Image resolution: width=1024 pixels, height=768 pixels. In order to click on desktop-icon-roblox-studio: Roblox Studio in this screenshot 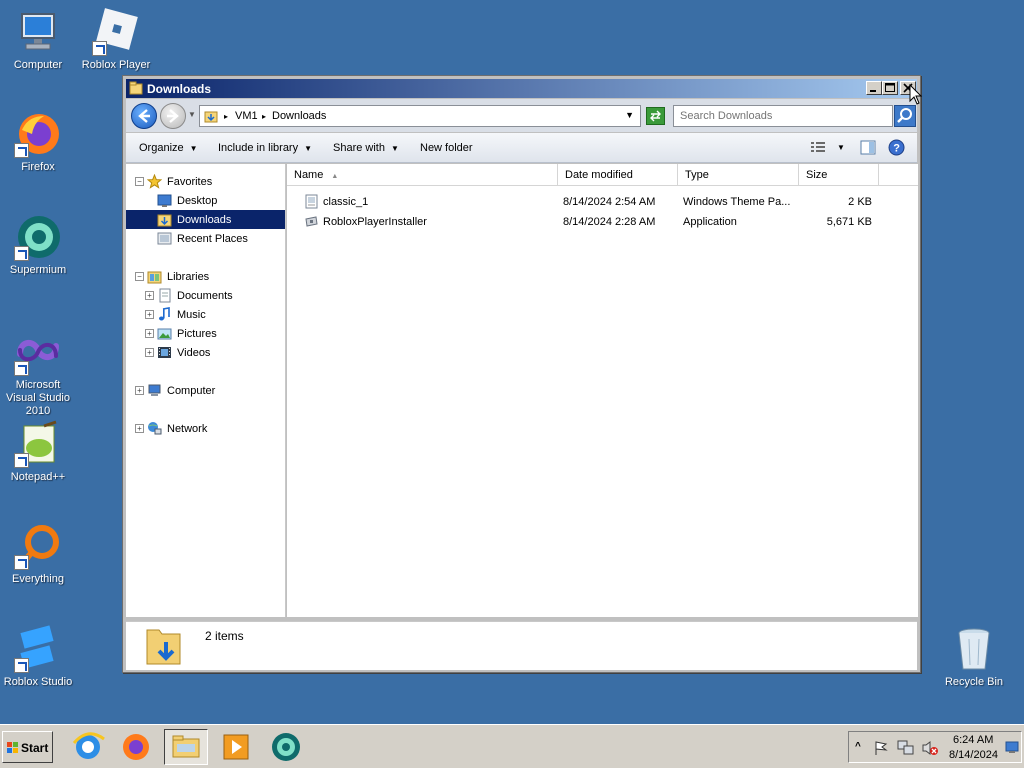, I will do `click(38, 657)`.